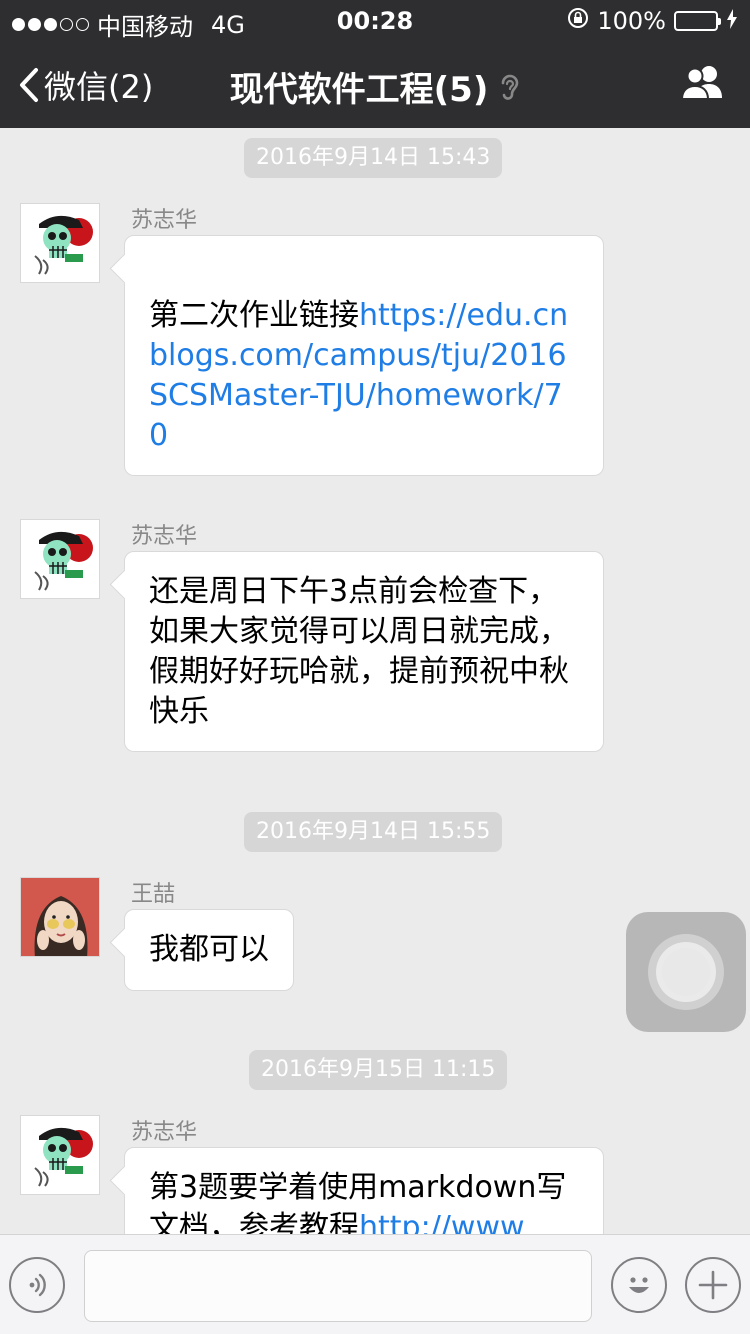 The image size is (750, 1334). I want to click on group-members-button, so click(703, 84).